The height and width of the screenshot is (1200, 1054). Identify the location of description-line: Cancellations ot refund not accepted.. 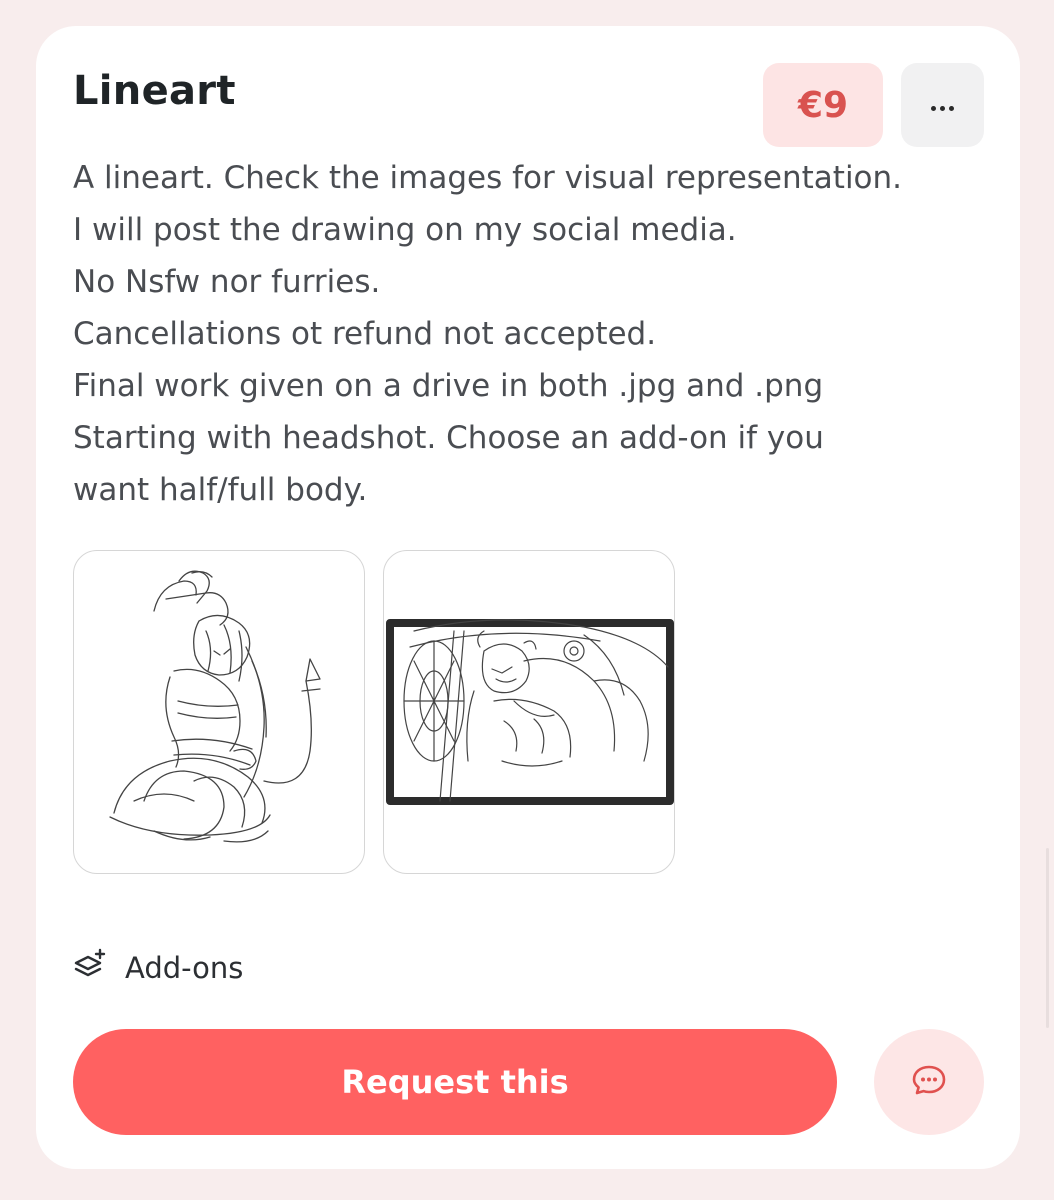
(365, 334).